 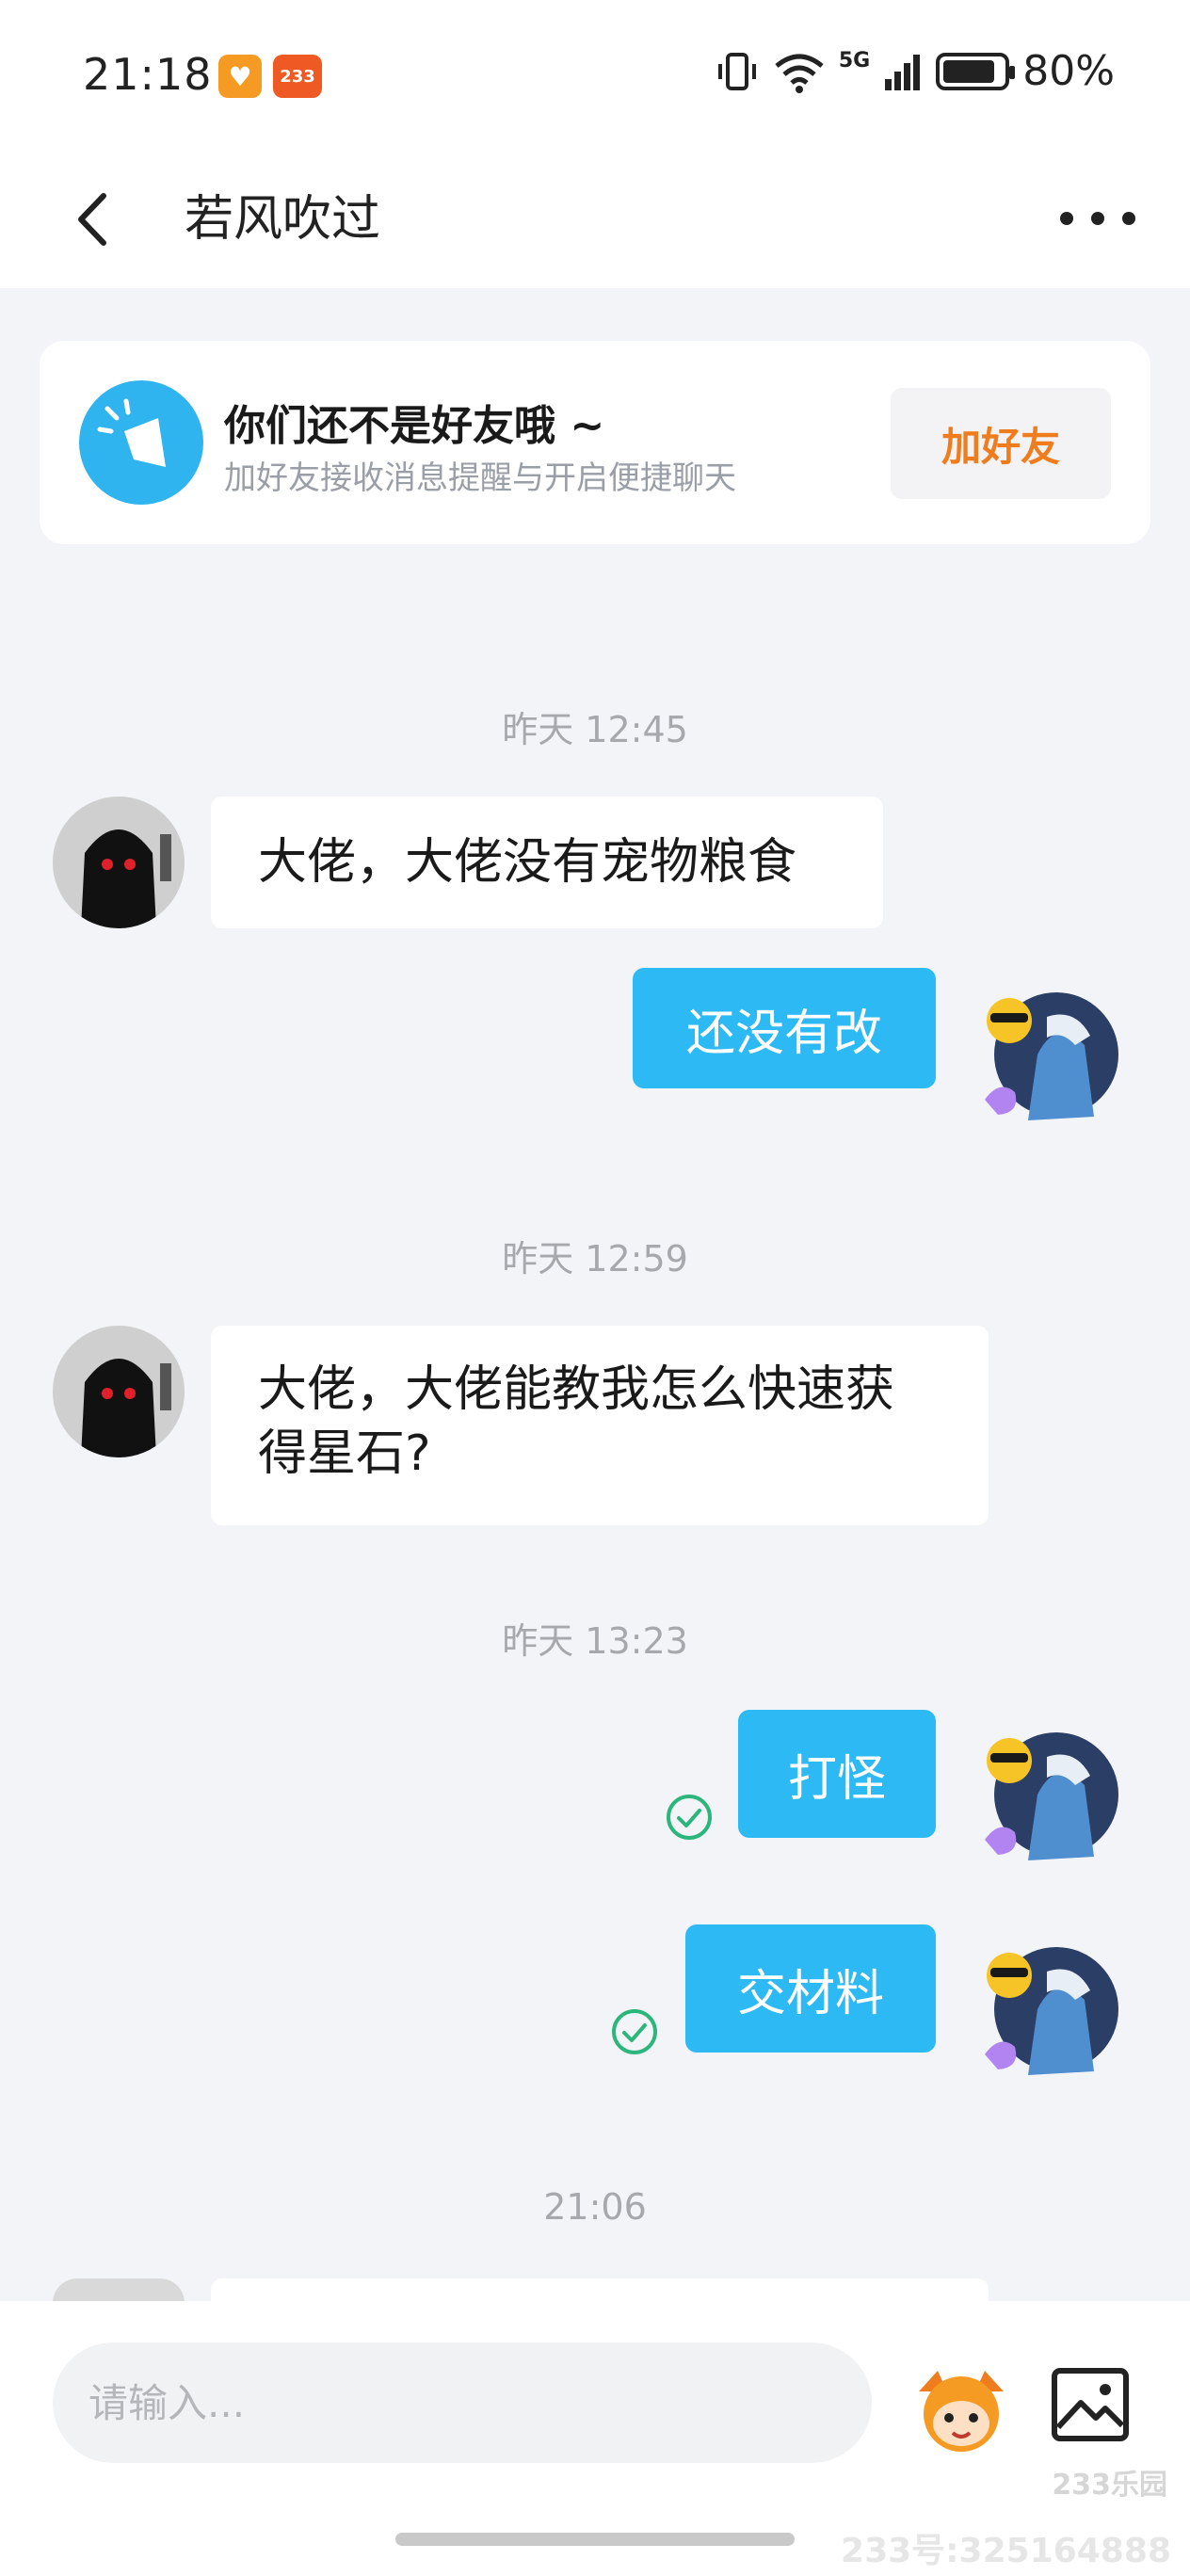 What do you see at coordinates (480, 478) in the screenshot?
I see `friend-card-subtitle: 加好友接收消息提醒与开启便捷聊天` at bounding box center [480, 478].